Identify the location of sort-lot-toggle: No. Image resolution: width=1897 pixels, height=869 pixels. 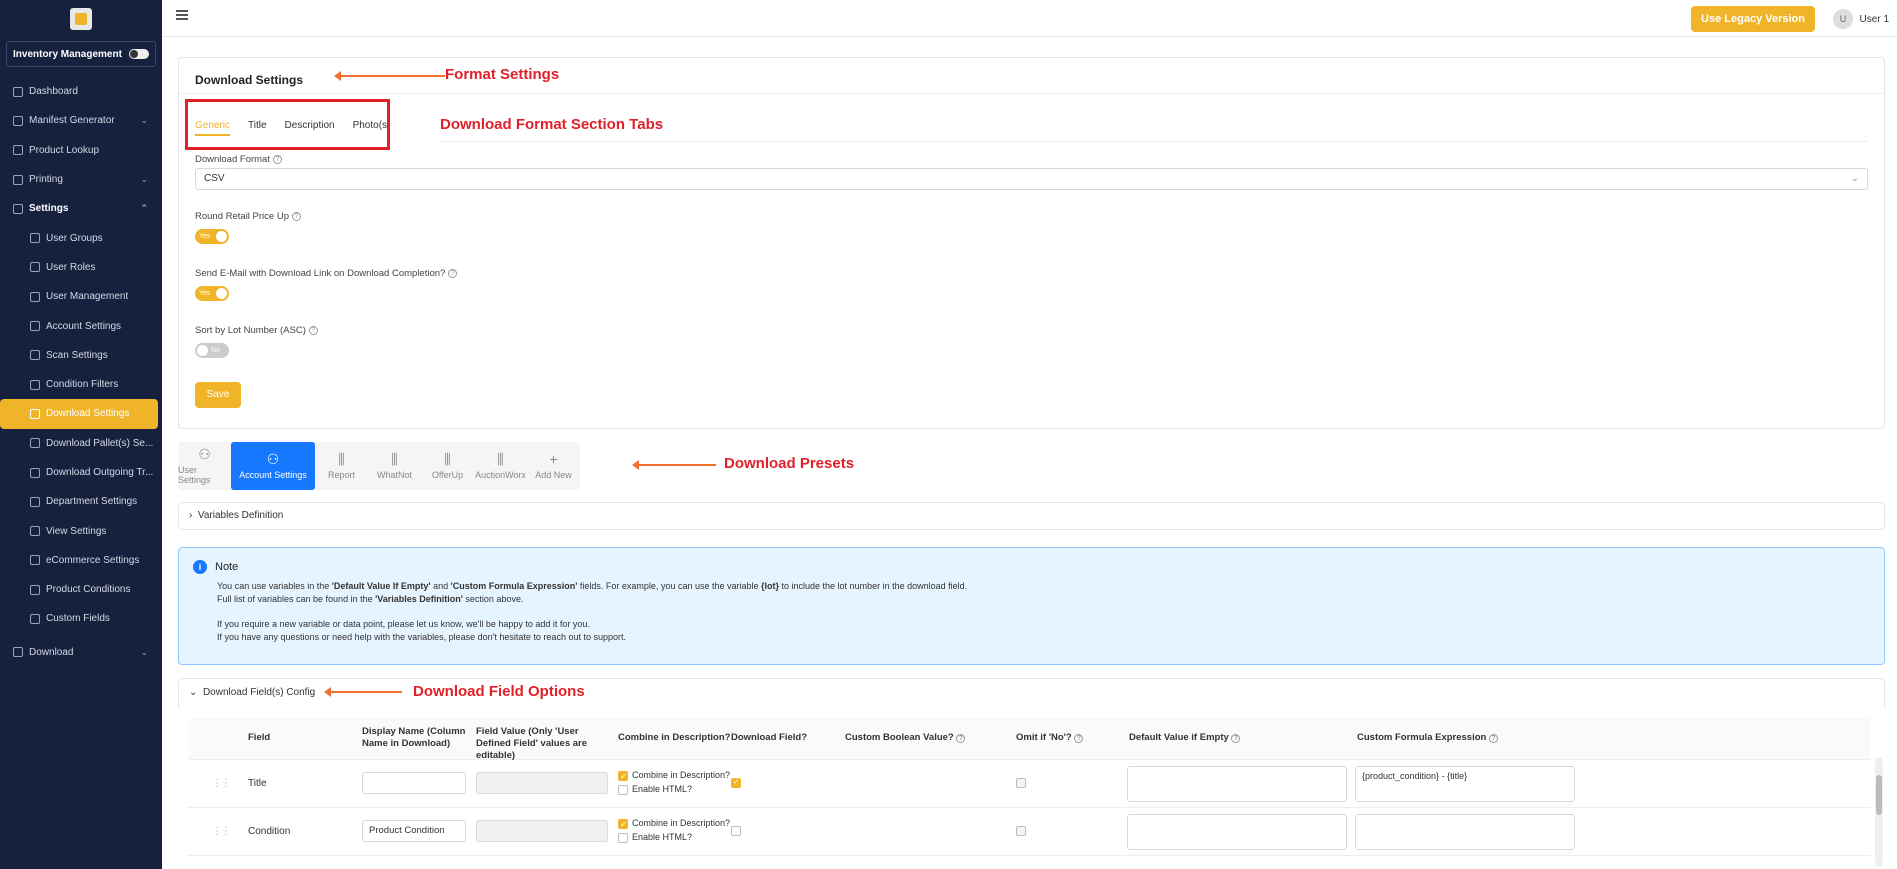
(212, 350).